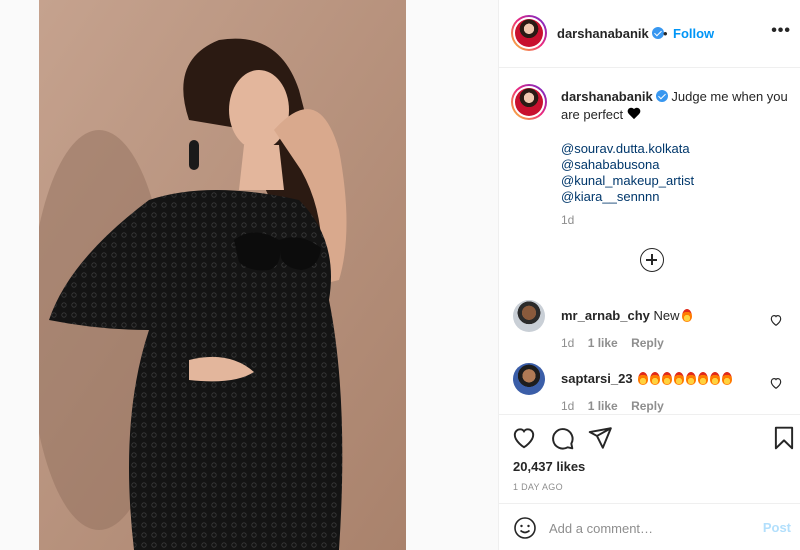 Image resolution: width=800 pixels, height=550 pixels. I want to click on caption-username: darshanabanik, so click(607, 96).